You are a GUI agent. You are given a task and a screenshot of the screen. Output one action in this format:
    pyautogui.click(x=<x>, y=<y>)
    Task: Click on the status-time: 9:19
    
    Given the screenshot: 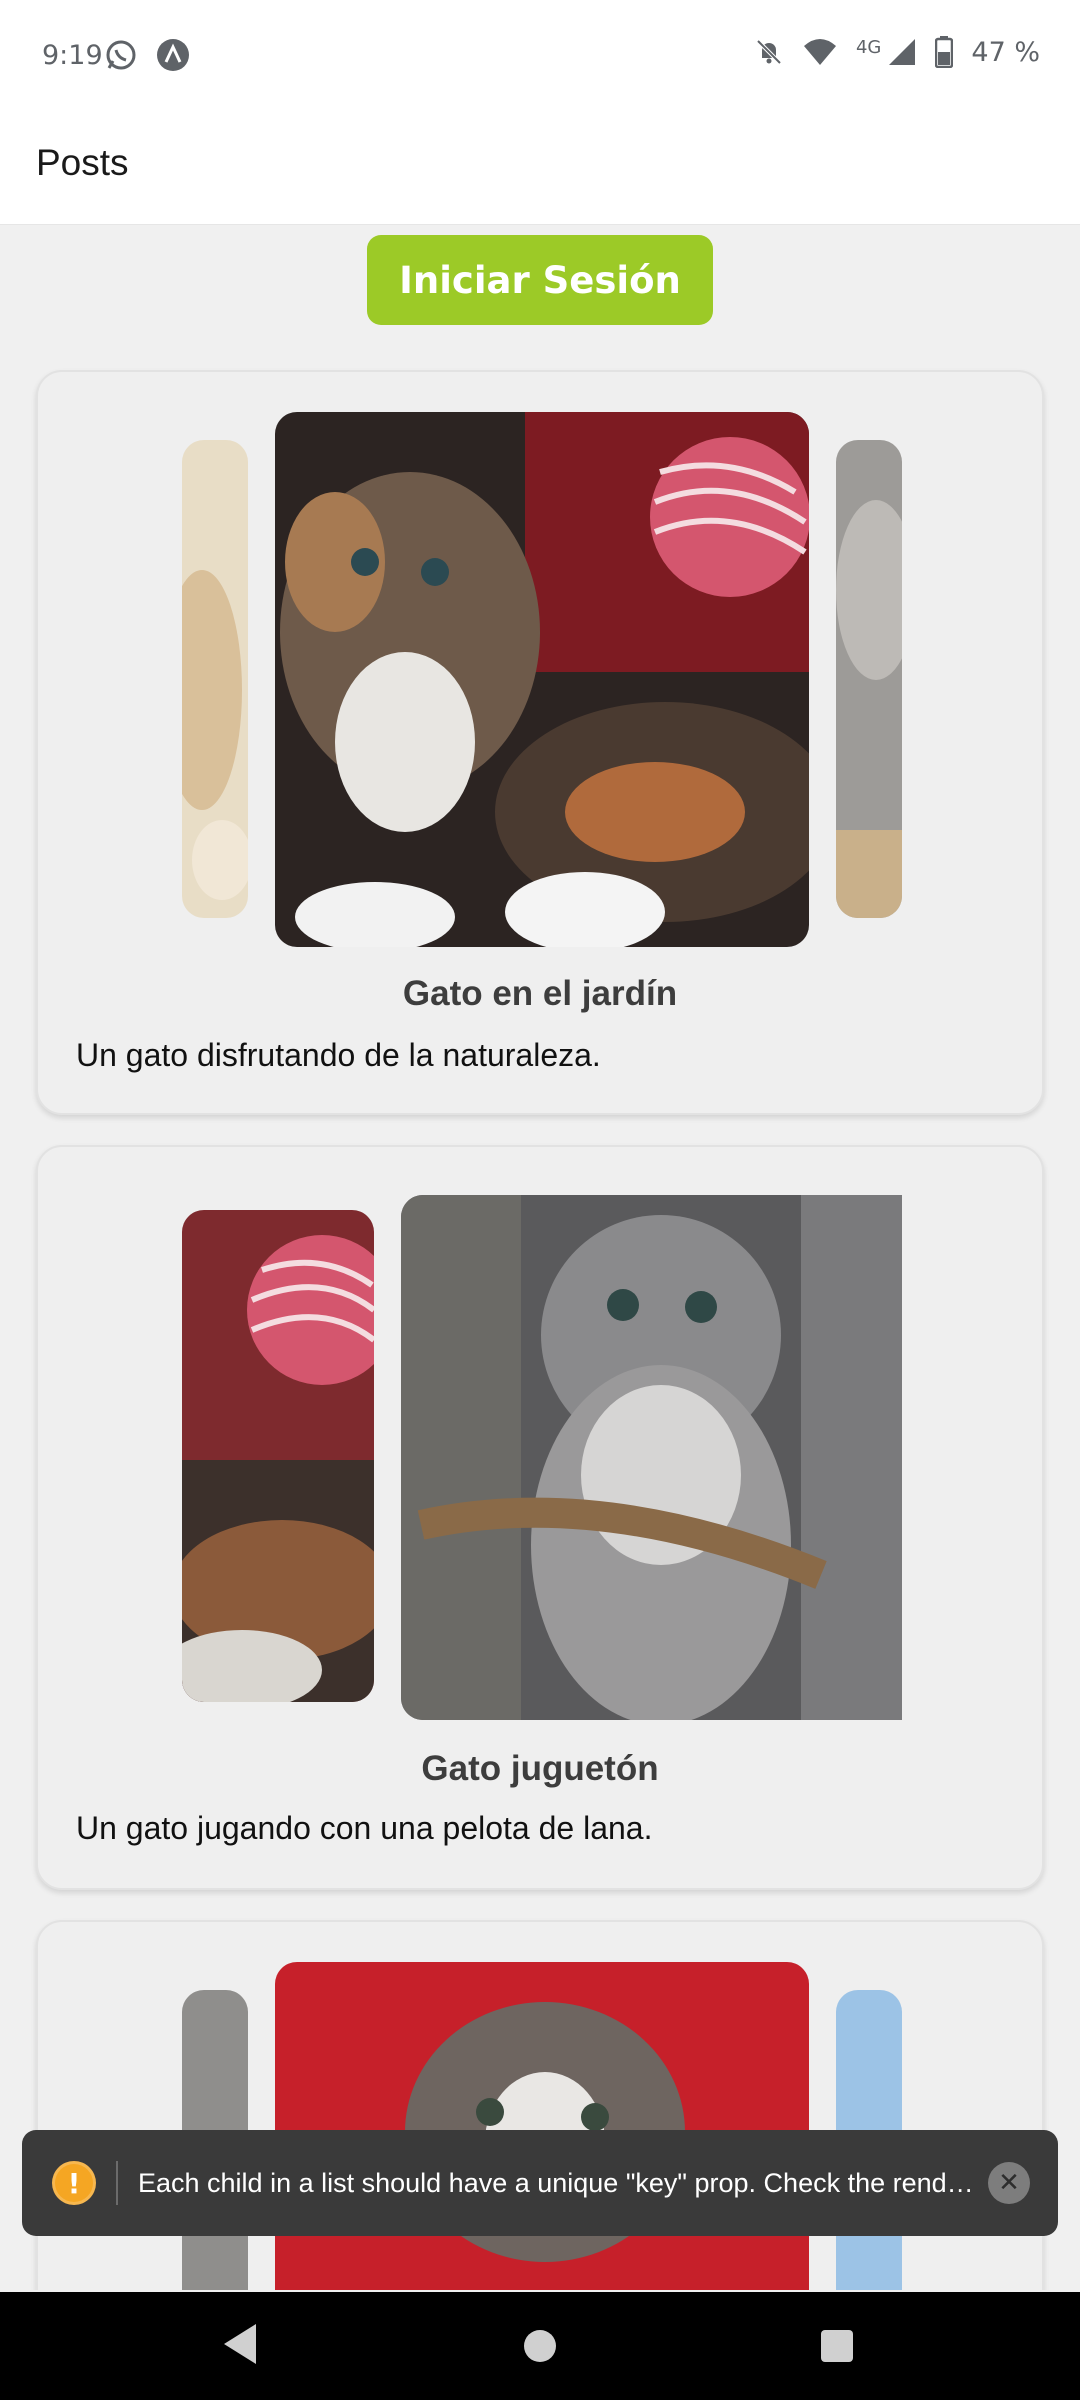 What is the action you would take?
    pyautogui.click(x=72, y=55)
    